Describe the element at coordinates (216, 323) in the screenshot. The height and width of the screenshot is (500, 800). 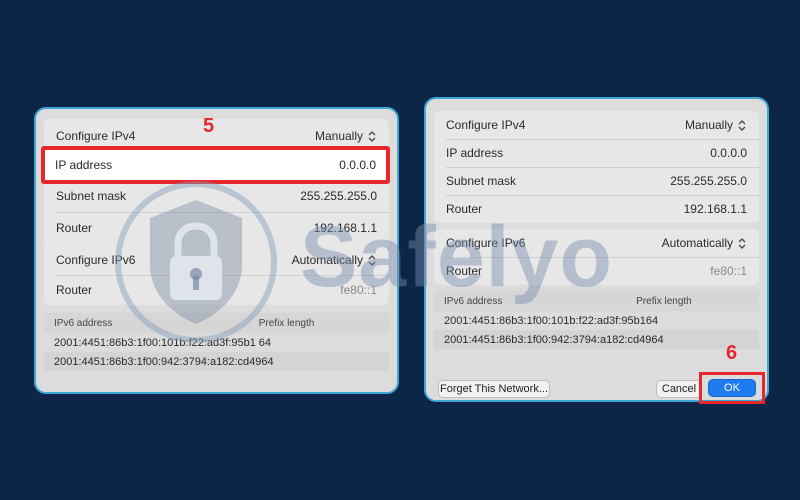
I see `table-header: IPv6 address Prefix length` at that location.